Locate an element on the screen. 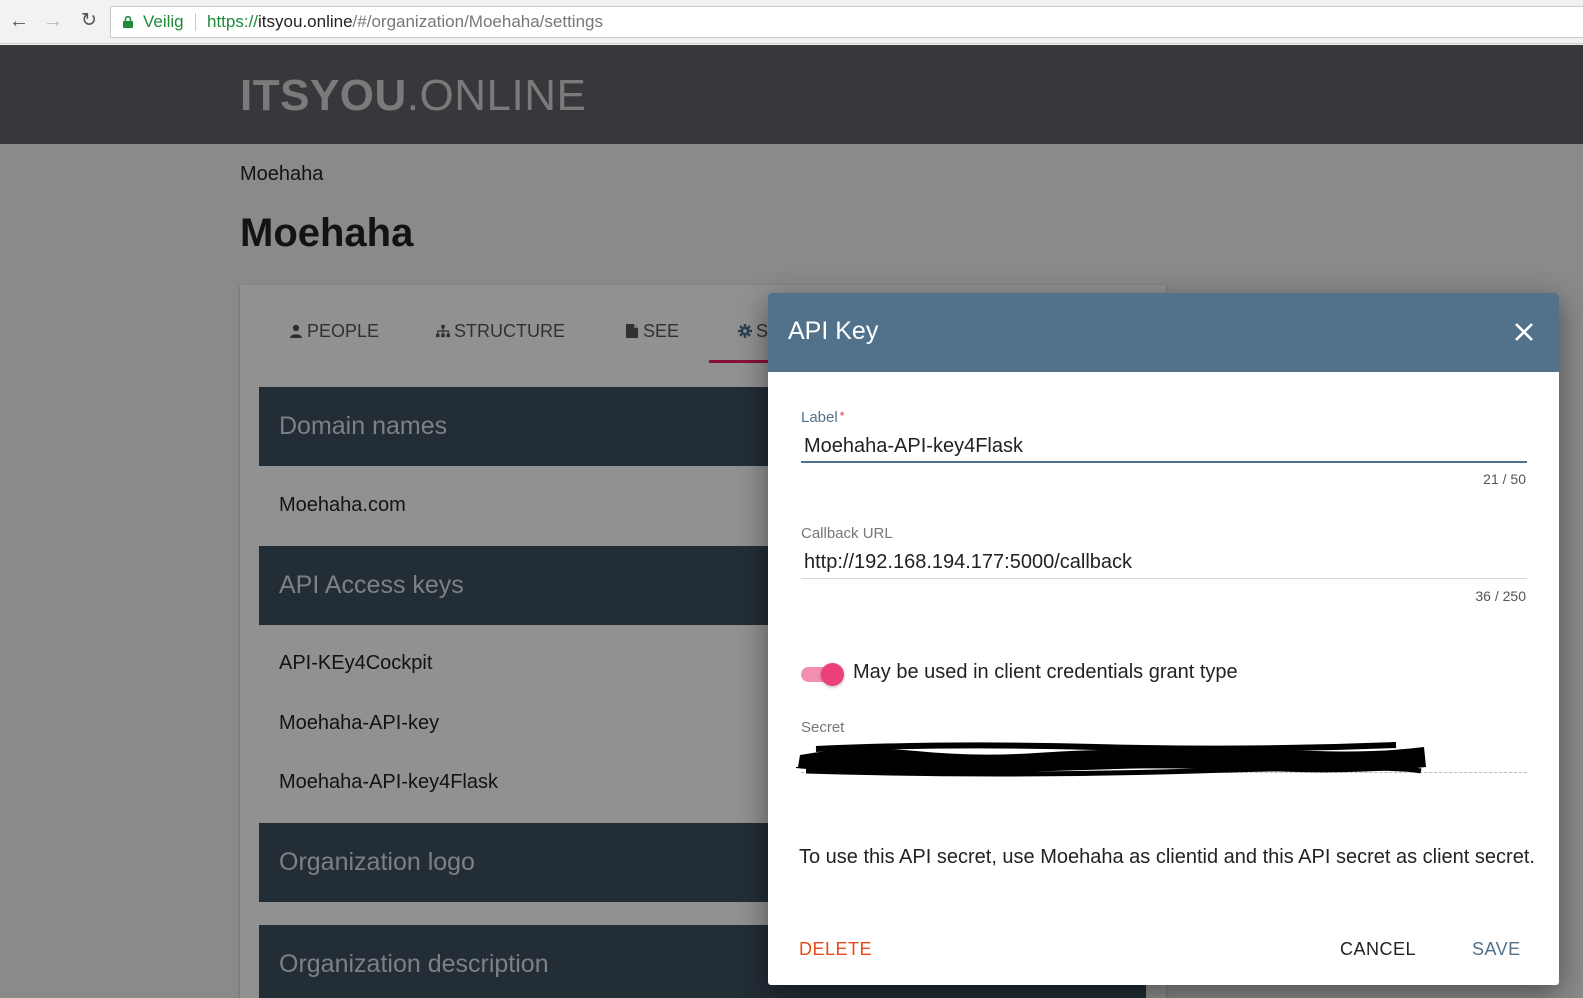 This screenshot has width=1583, height=998. dialog-title: API Key is located at coordinates (833, 331).